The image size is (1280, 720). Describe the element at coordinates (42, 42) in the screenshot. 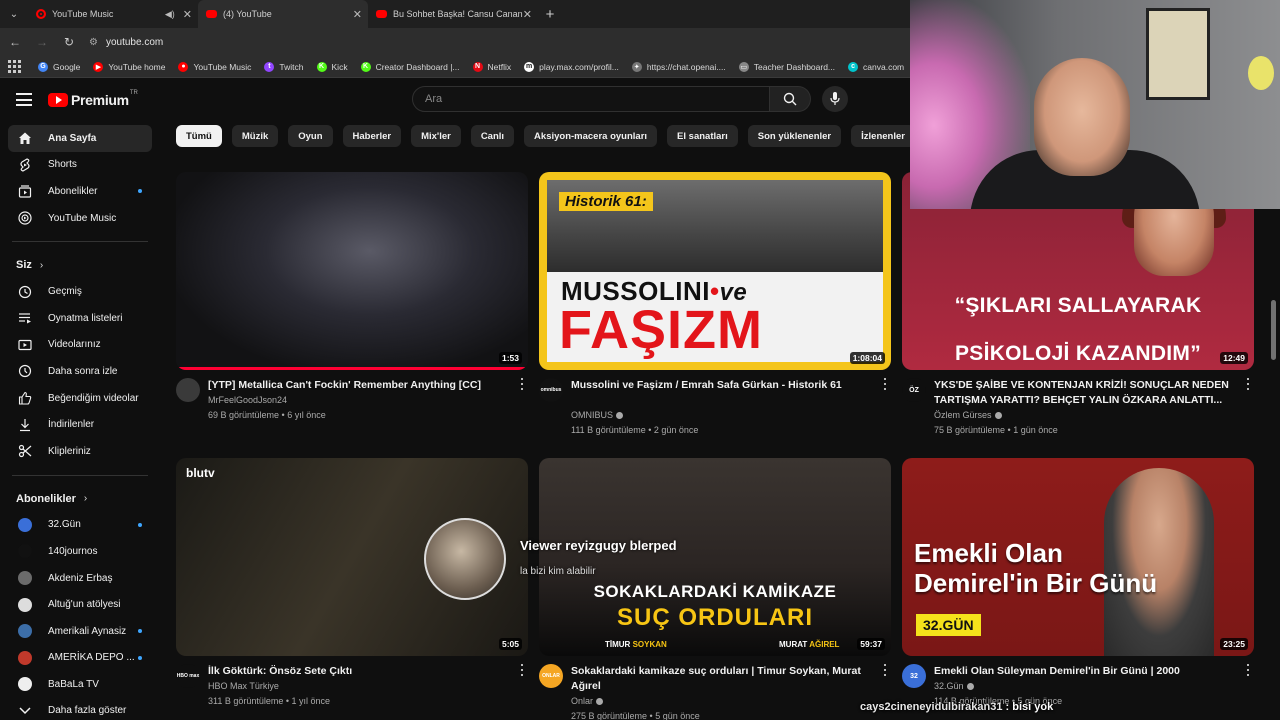

I see `forward-button: →` at that location.